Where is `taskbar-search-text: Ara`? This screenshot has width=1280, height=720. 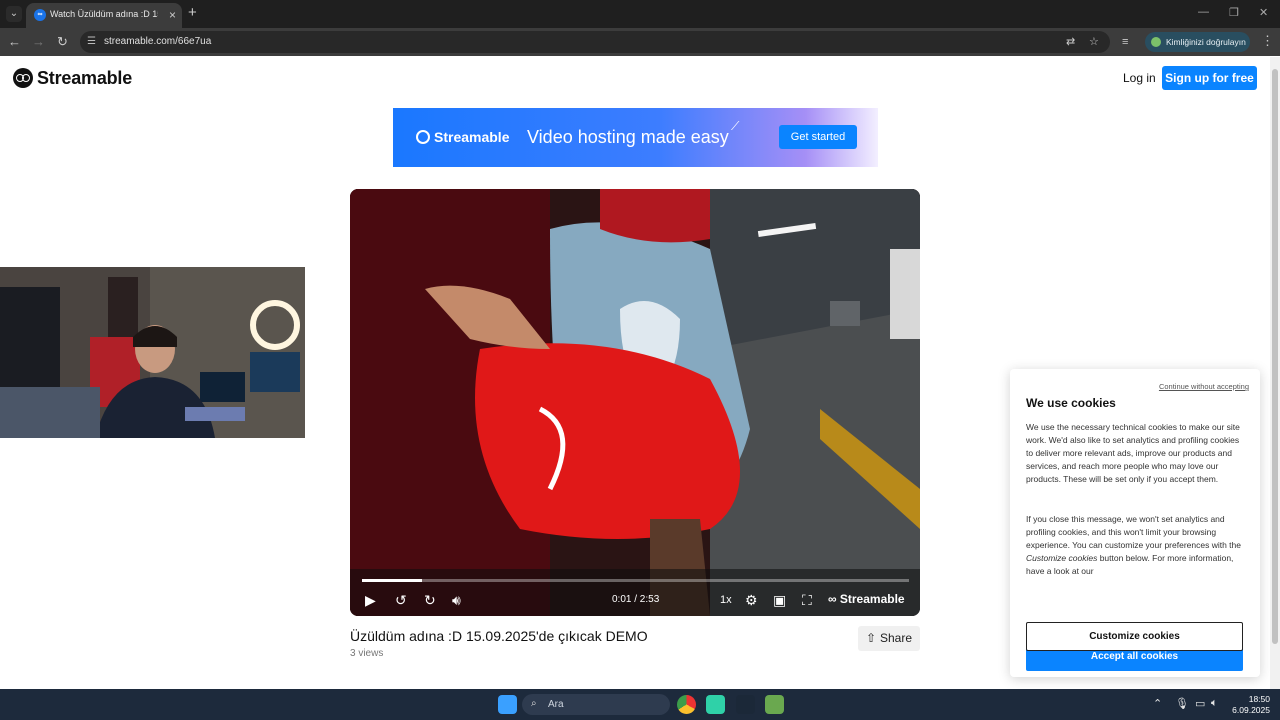 taskbar-search-text: Ara is located at coordinates (556, 704).